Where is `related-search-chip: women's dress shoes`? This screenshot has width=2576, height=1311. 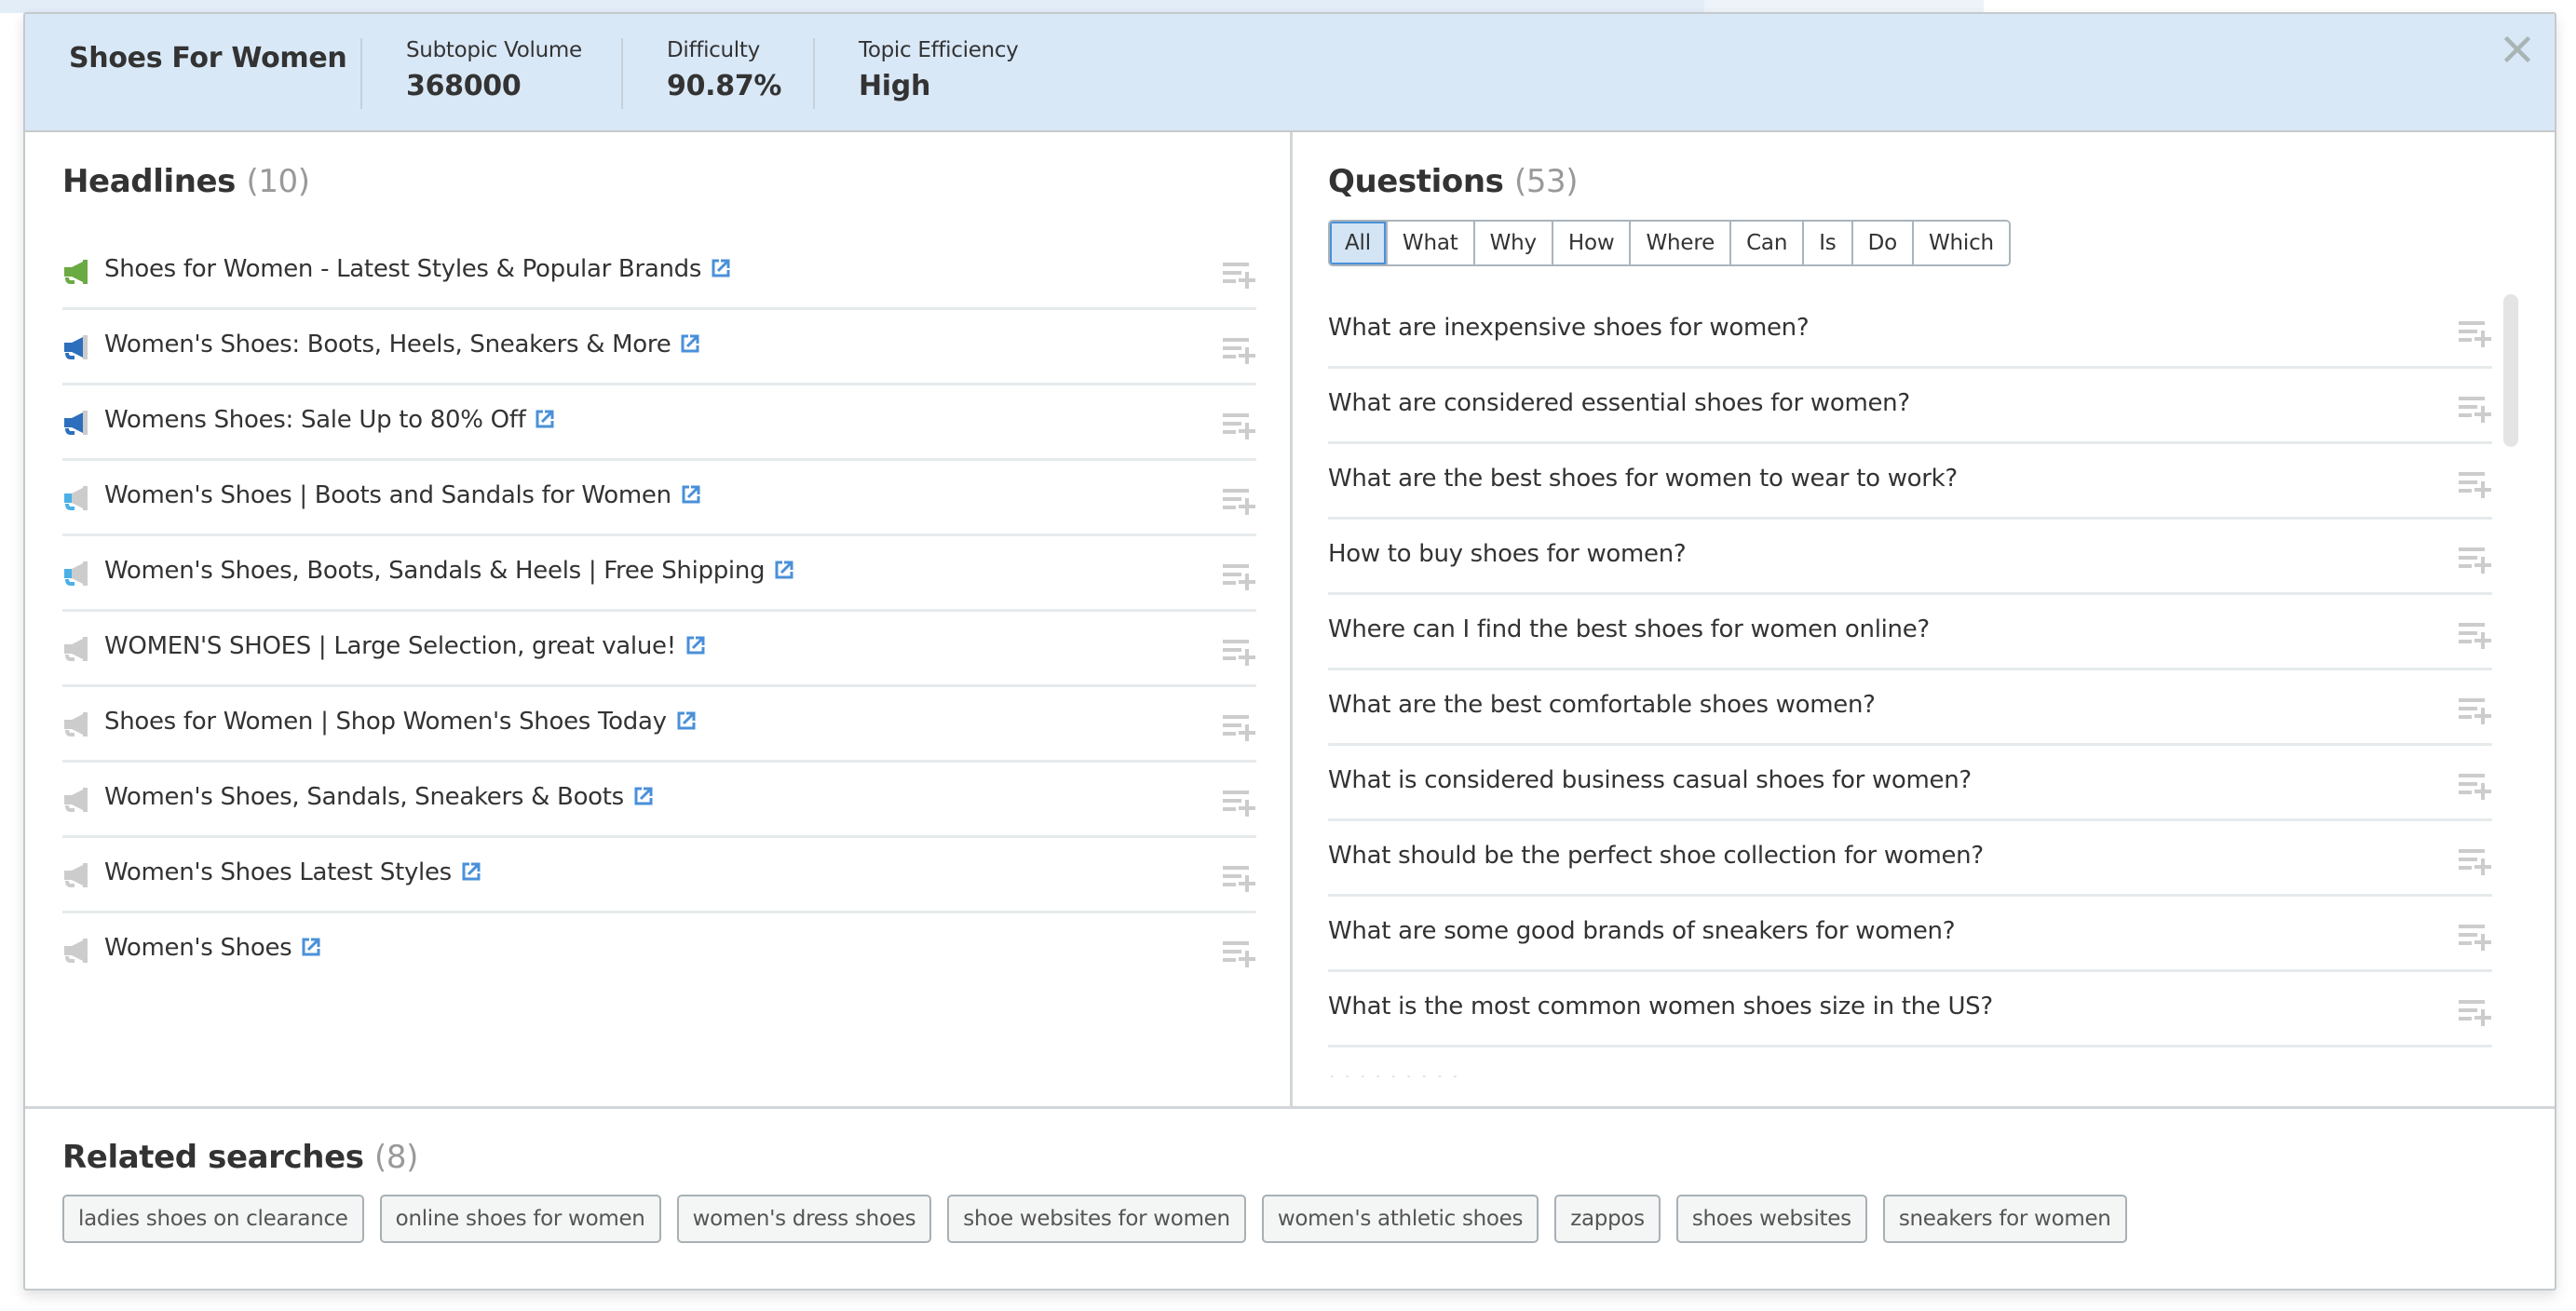
related-search-chip: women's dress shoes is located at coordinates (804, 1219).